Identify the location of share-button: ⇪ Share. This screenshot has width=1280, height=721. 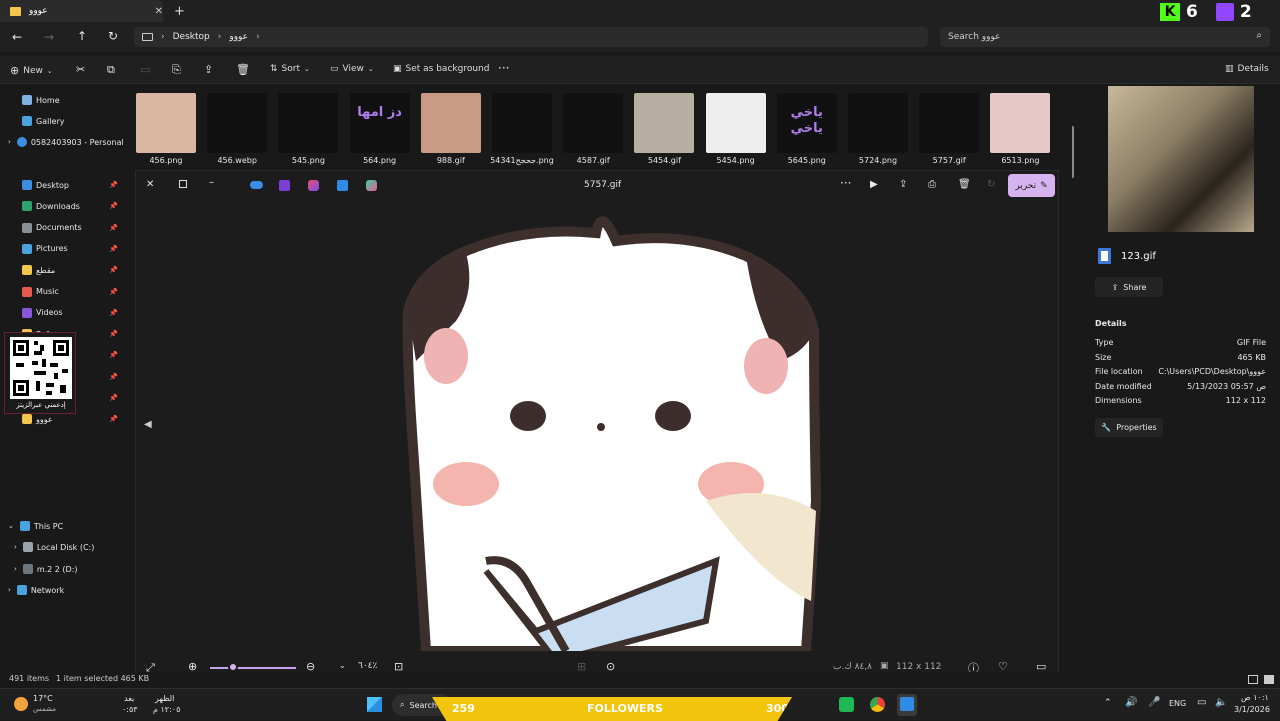
(1129, 287).